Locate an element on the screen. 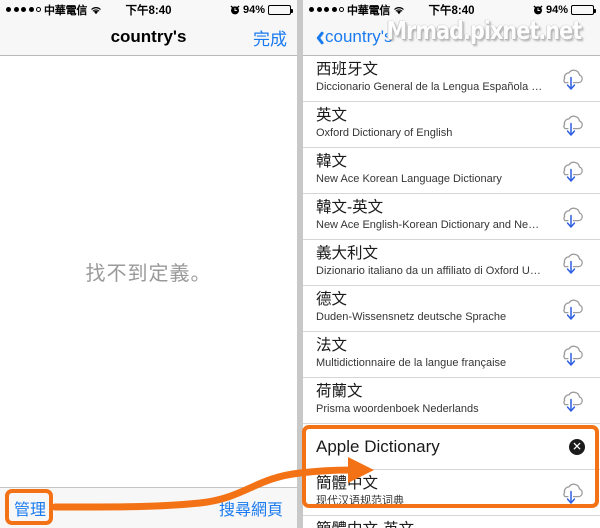 This screenshot has width=600, height=528. dictionary-row: 簡體中文现代汉语规范词典 is located at coordinates (451, 493).